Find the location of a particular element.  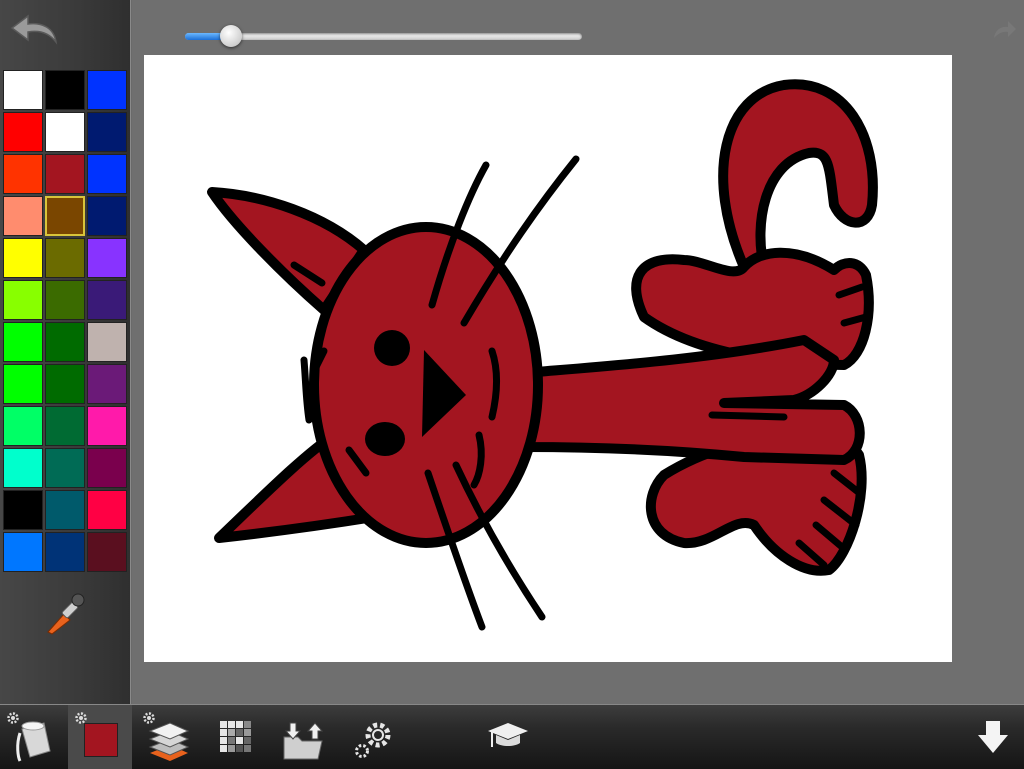

graduation-cap-icon is located at coordinates (508, 735).